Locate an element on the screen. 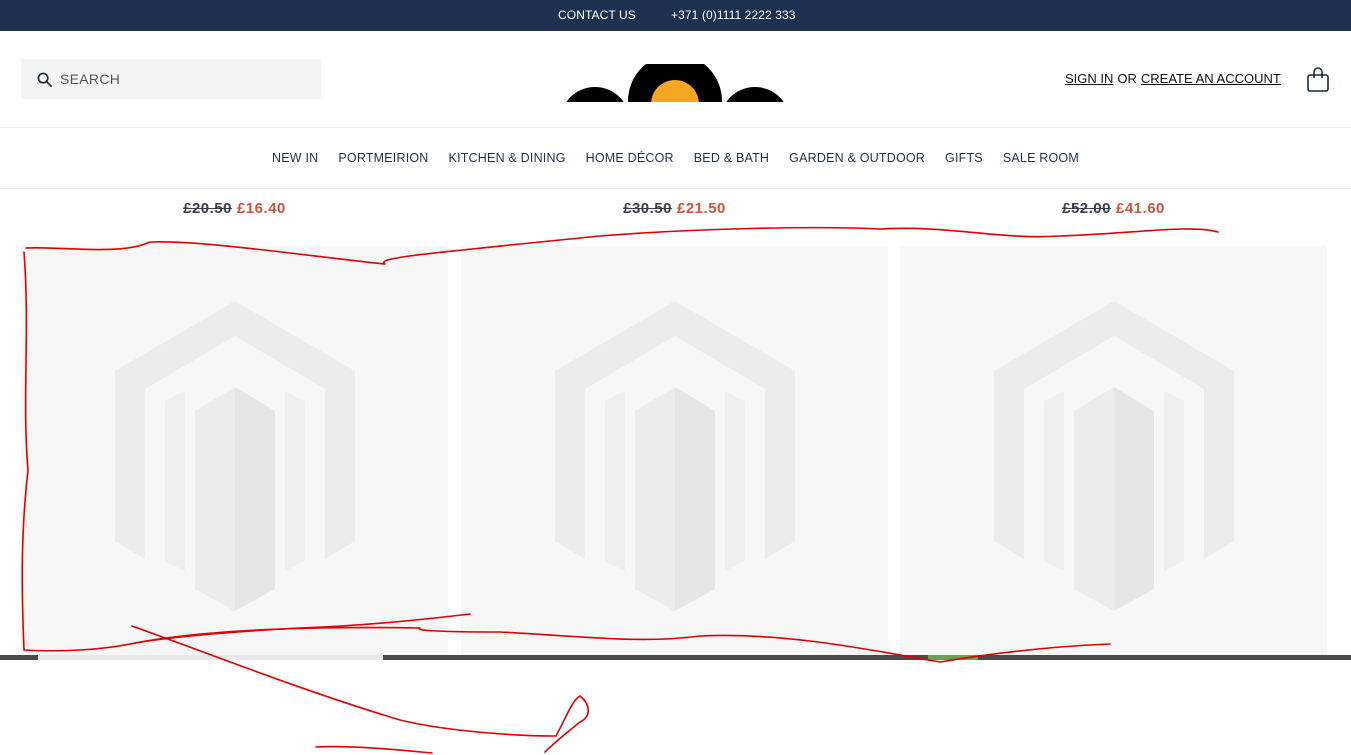 The image size is (1351, 755). site-logo is located at coordinates (675, 83).